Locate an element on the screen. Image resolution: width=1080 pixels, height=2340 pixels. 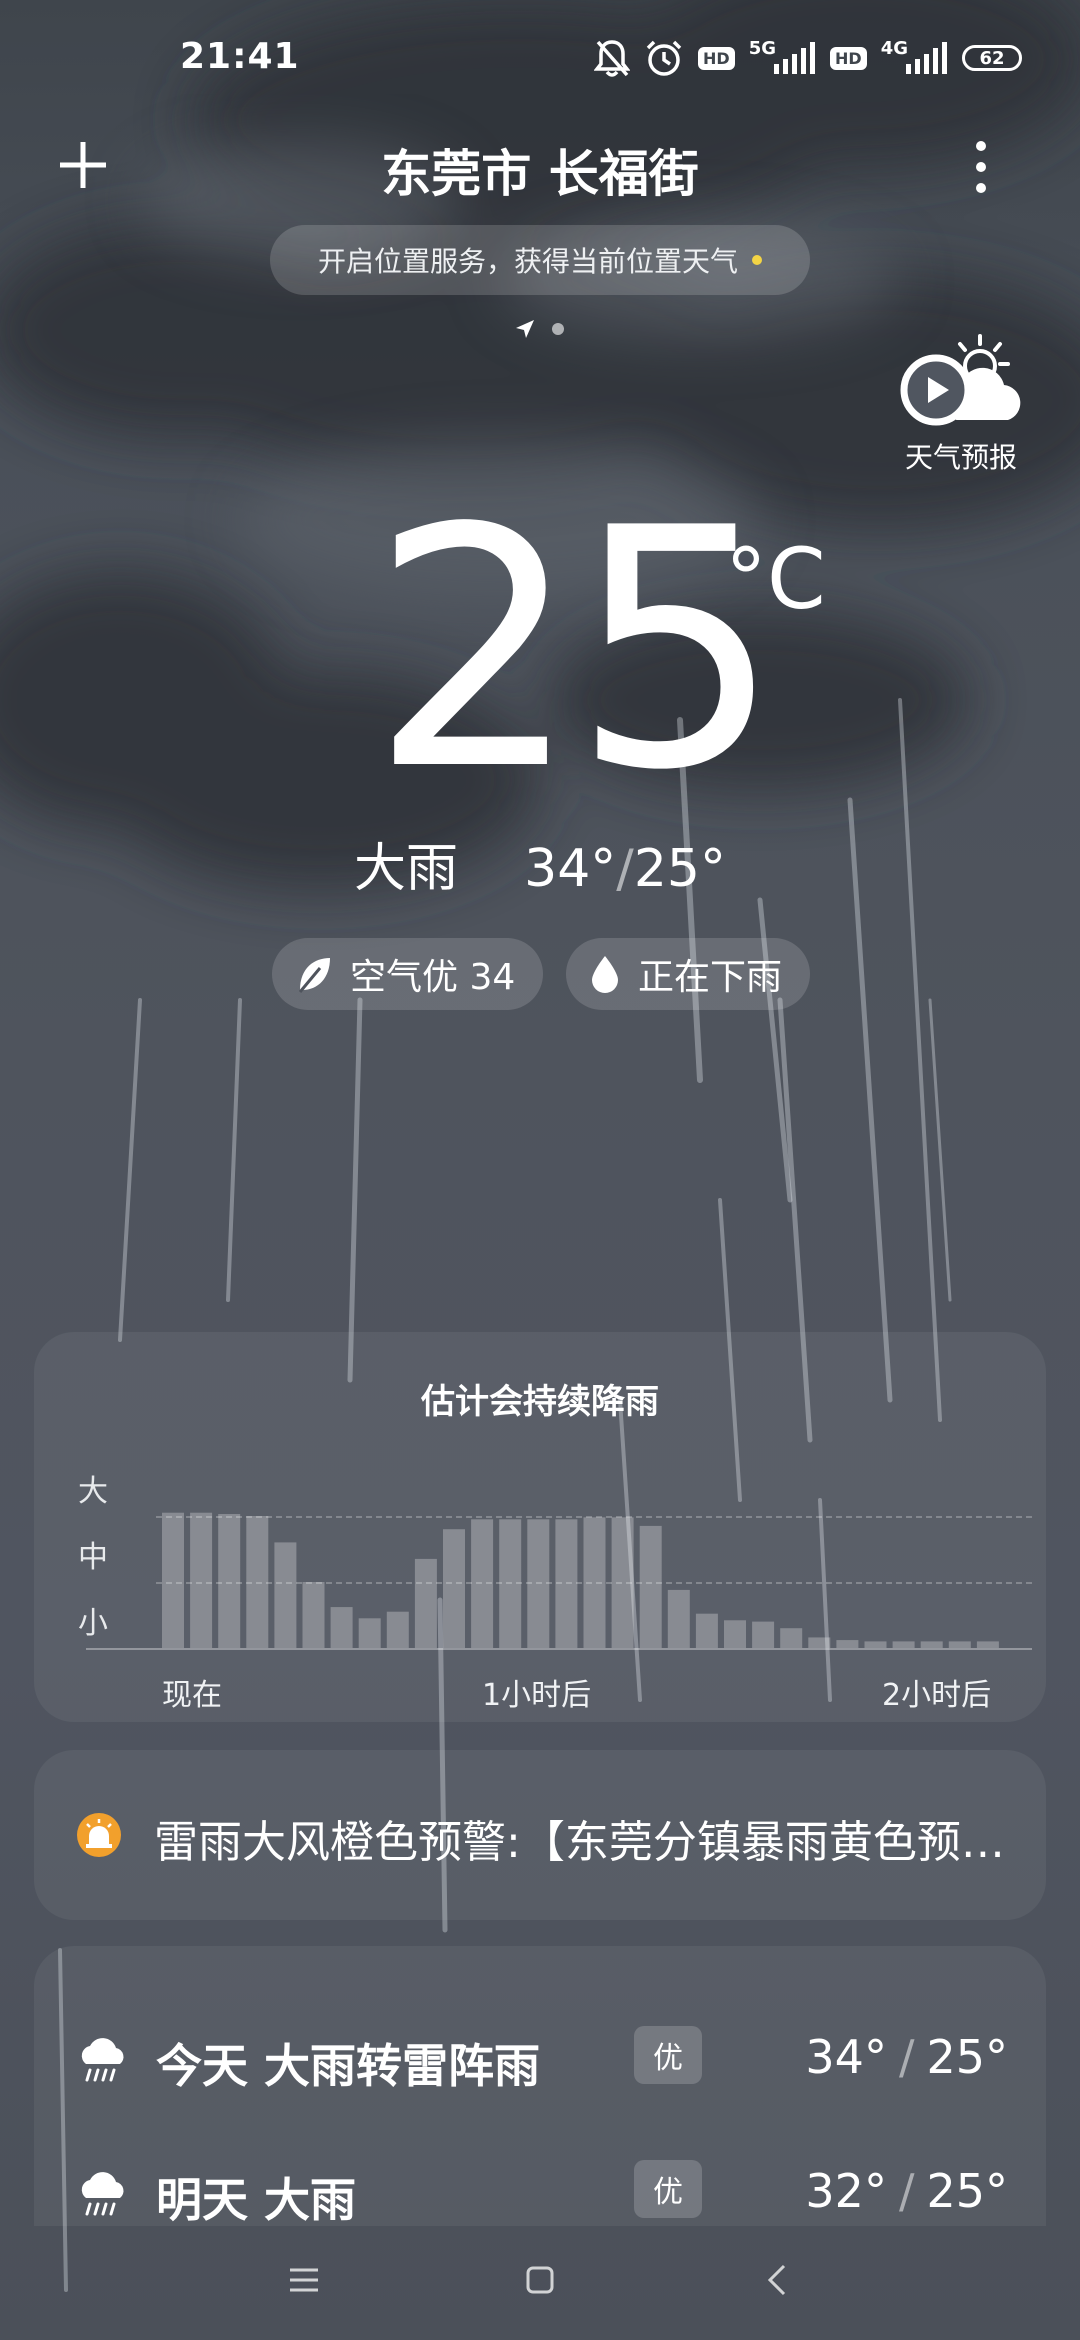
air-quality-pill: 空气优 34 is located at coordinates (408, 974).